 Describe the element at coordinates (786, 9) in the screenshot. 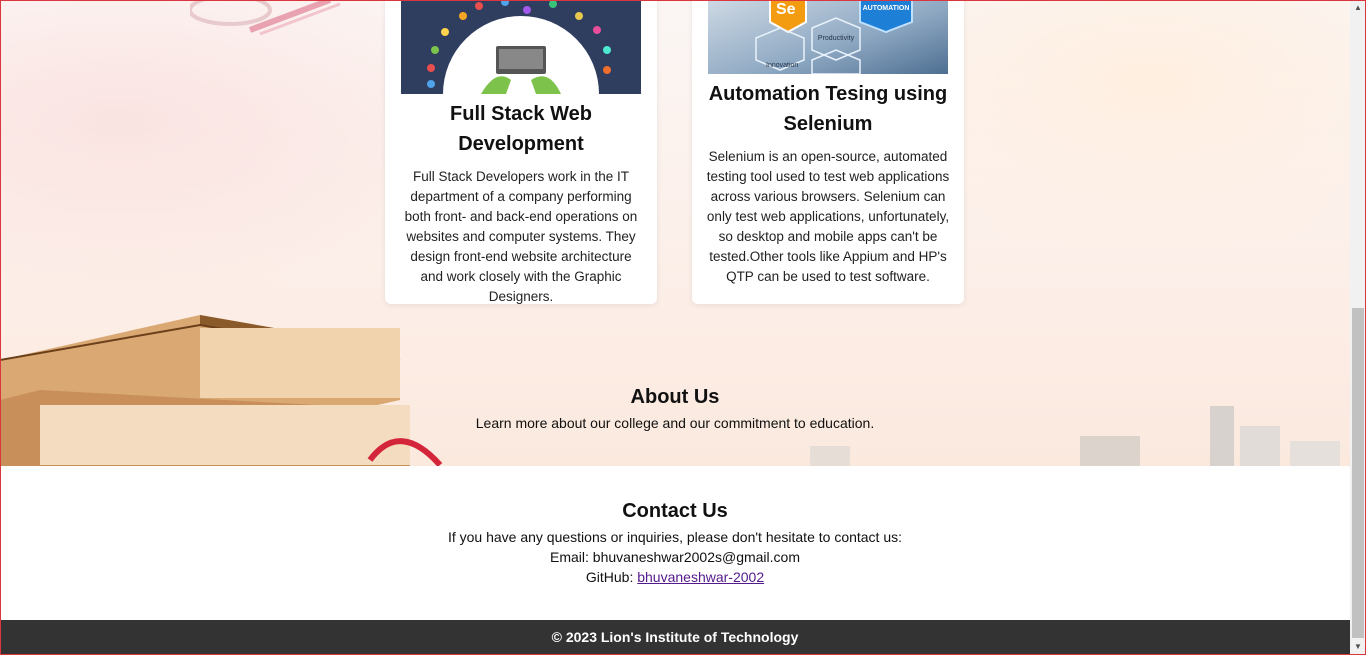

I see `selenium-logo-text: Se` at that location.